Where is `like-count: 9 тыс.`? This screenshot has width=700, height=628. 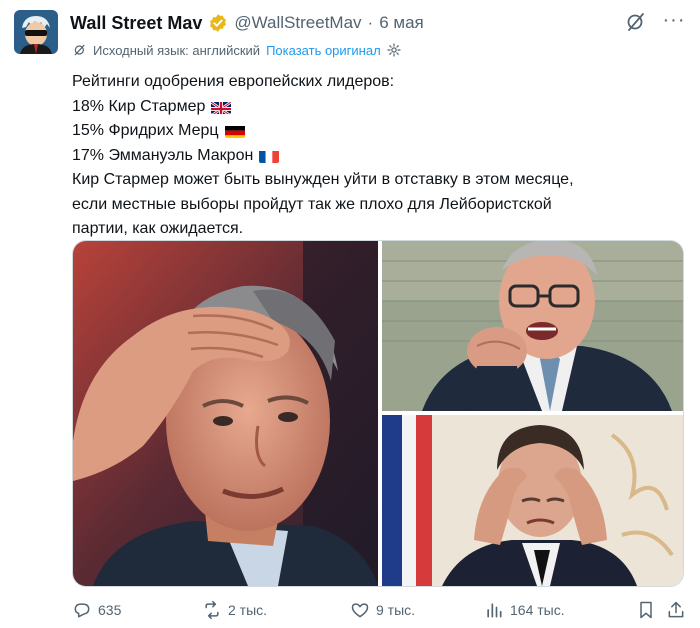 like-count: 9 тыс. is located at coordinates (396, 610).